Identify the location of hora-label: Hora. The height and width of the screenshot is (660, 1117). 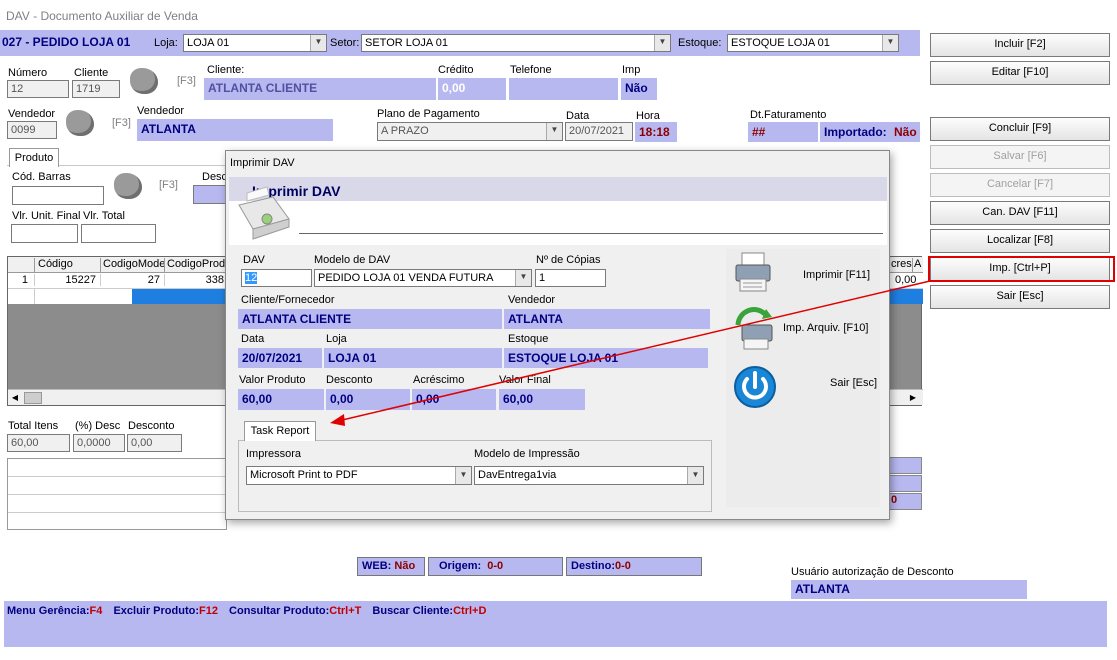
(648, 116).